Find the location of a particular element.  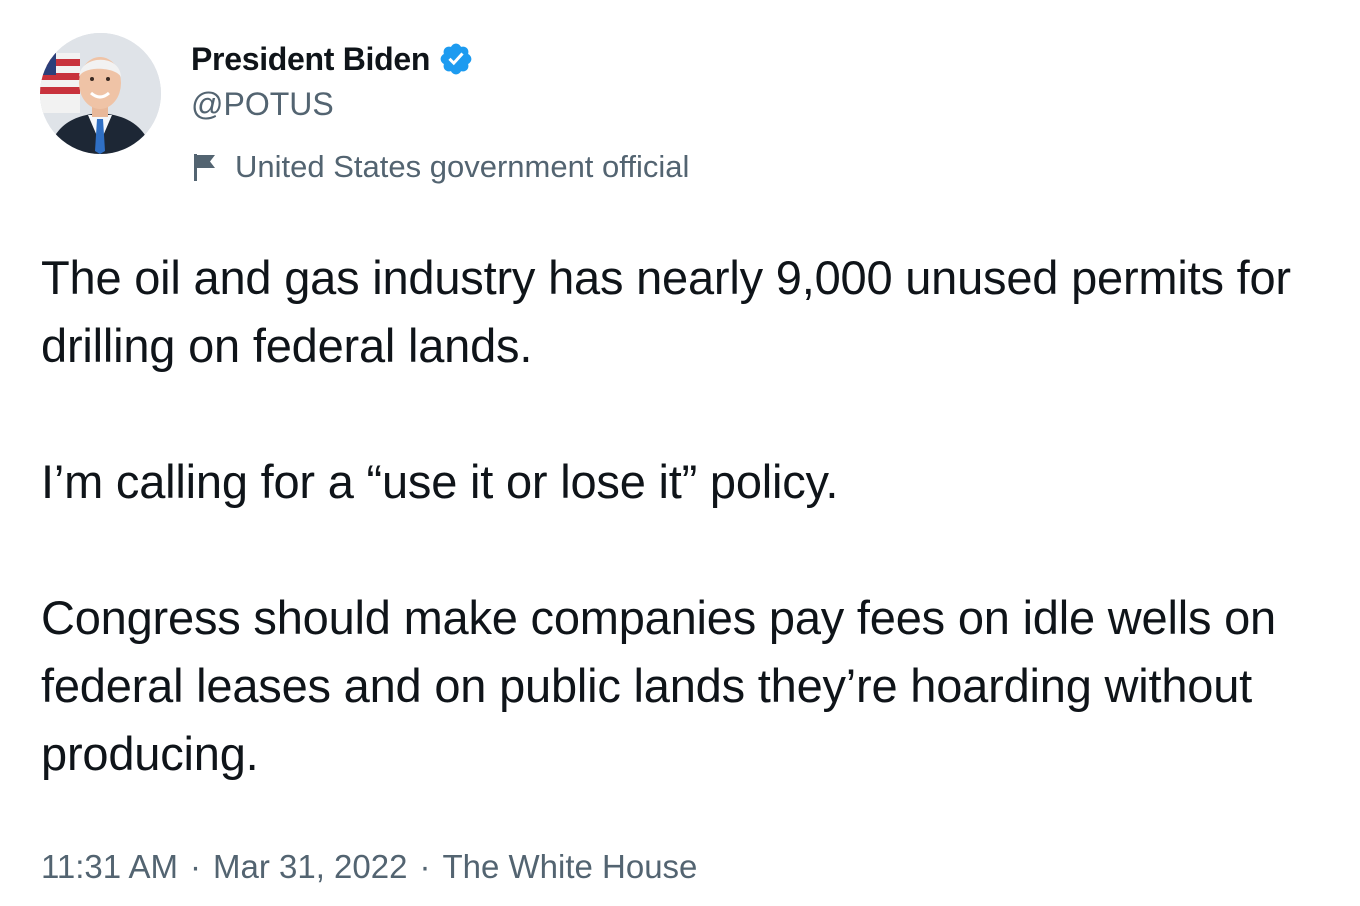

affiliation-label-text: United States government official is located at coordinates (462, 167).